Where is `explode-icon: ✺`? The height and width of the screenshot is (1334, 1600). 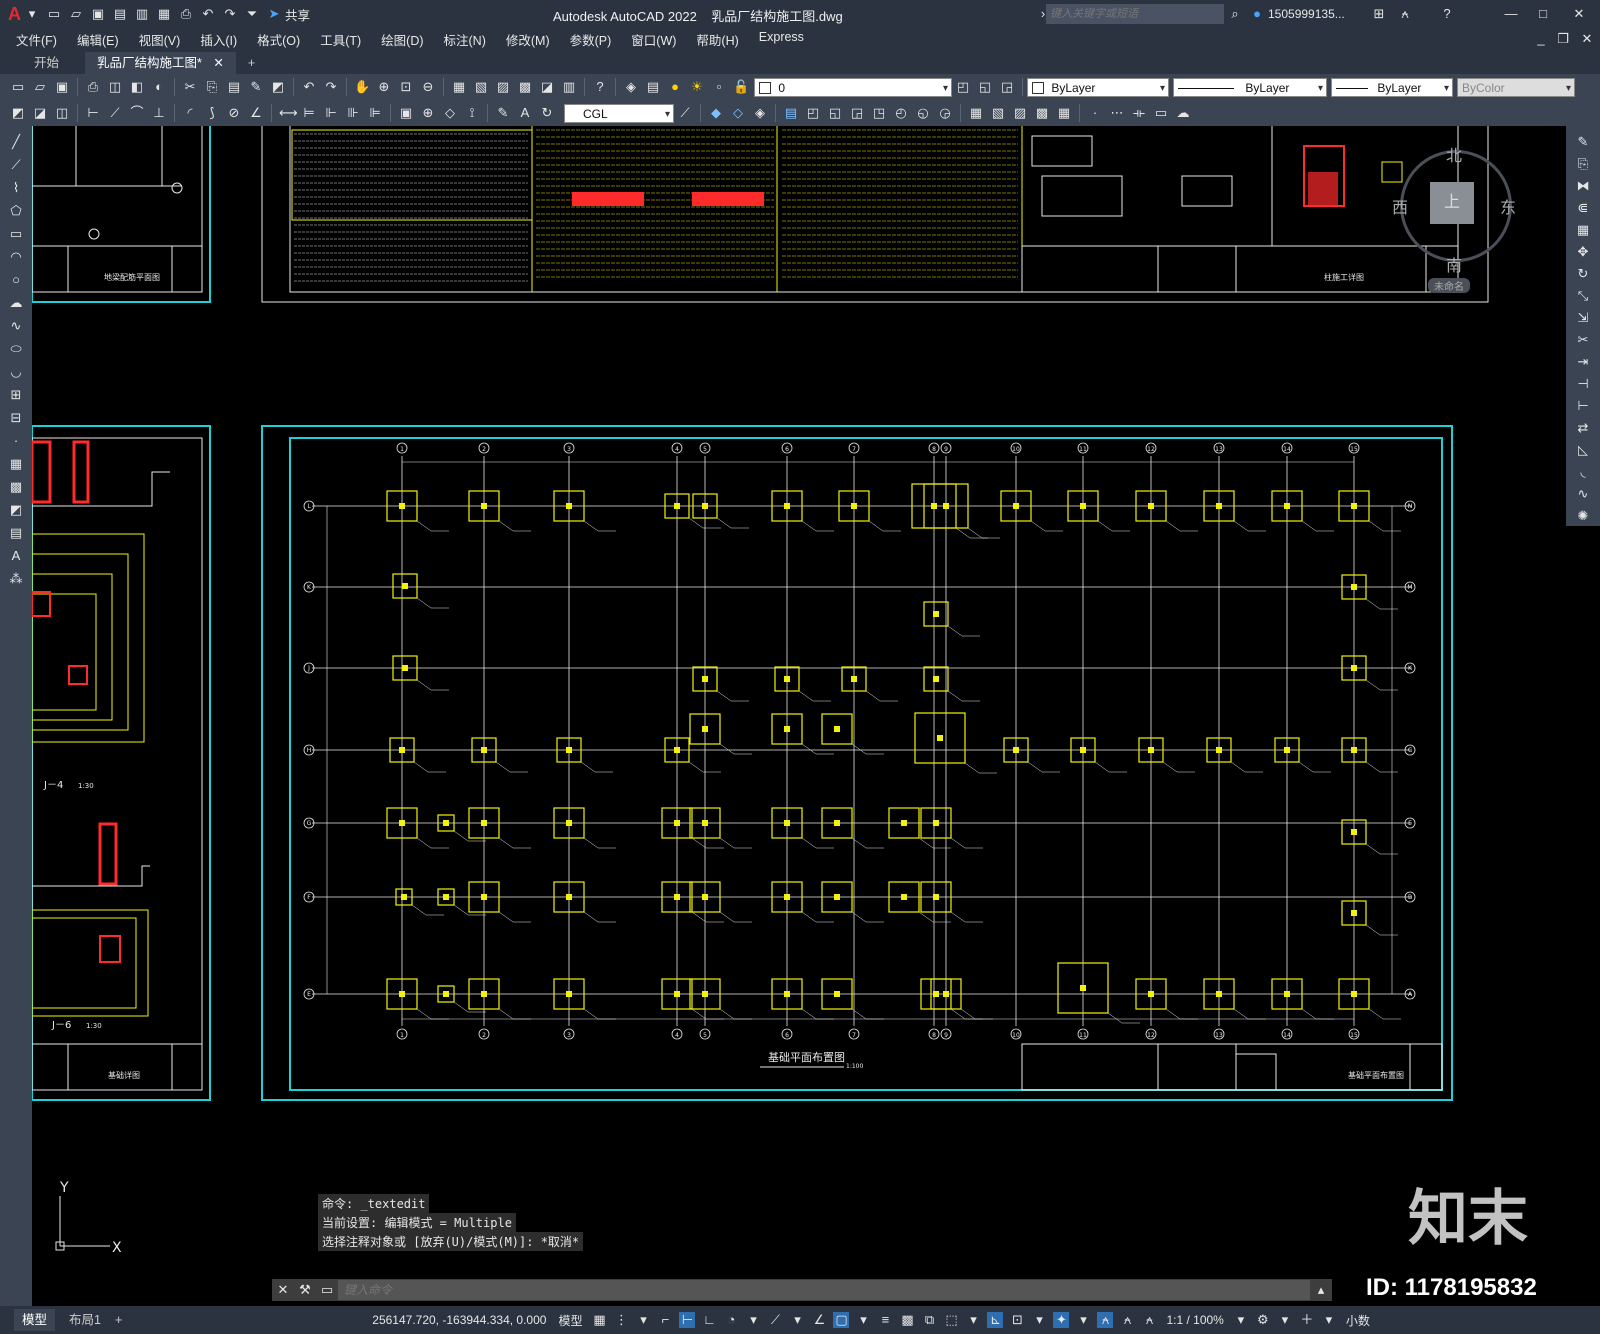 explode-icon: ✺ is located at coordinates (1583, 517).